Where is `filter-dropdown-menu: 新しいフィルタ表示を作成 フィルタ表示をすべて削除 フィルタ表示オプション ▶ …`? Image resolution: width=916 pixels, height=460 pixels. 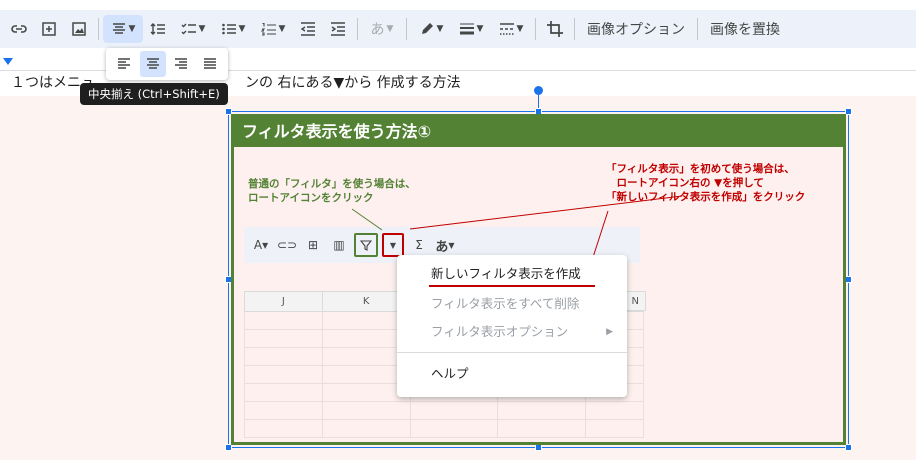
filter-dropdown-menu: 新しいフィルタ表示を作成 フィルタ表示をすべて削除 フィルタ表示オプション ▶ … is located at coordinates (512, 326).